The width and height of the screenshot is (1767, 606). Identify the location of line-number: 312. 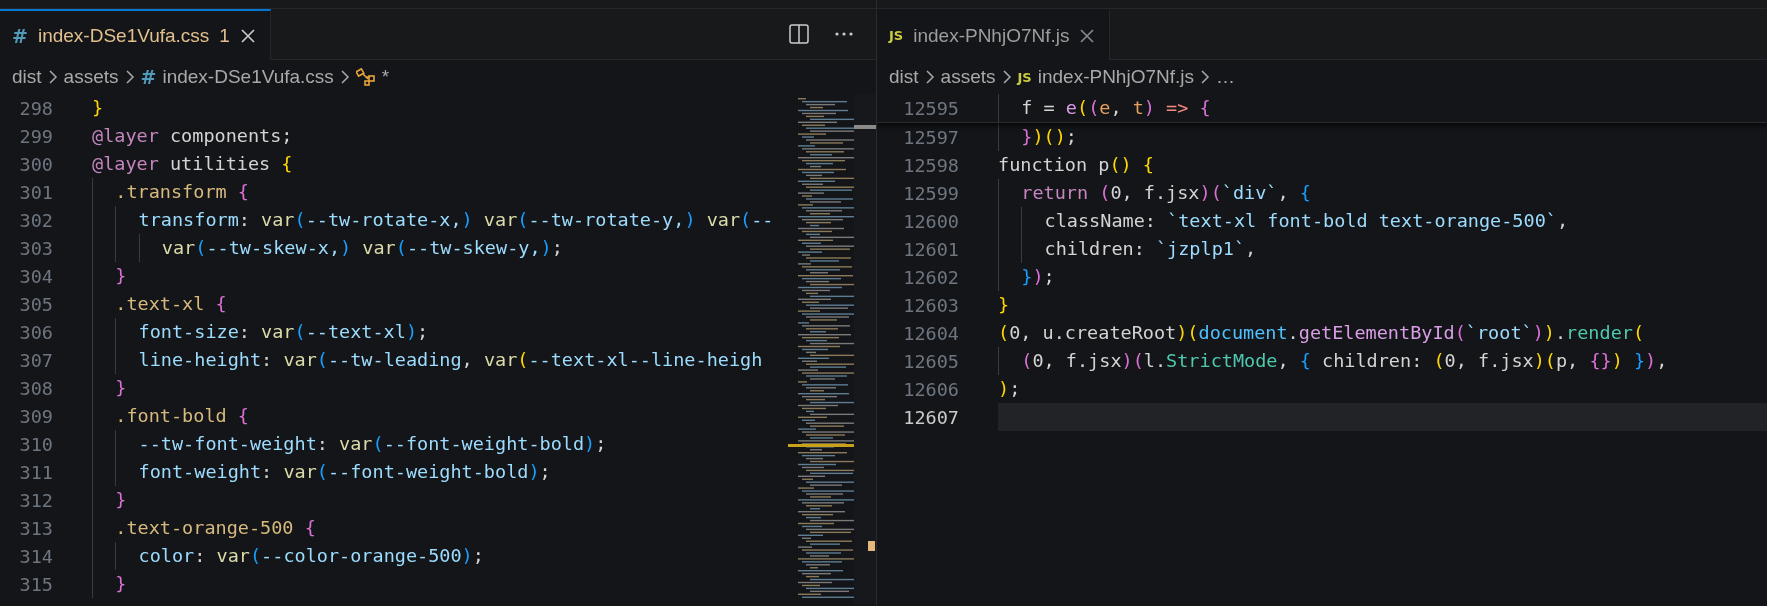
(36, 500).